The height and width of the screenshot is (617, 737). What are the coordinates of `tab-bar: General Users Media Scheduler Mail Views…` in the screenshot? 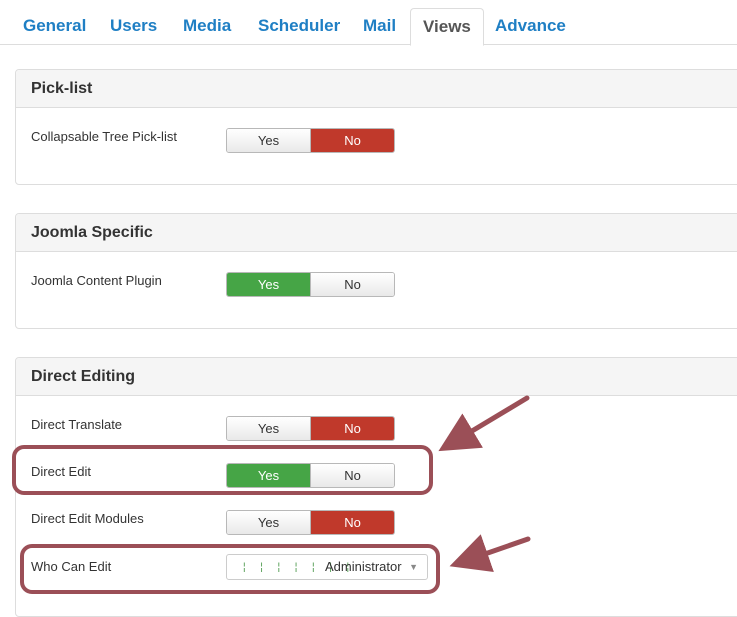 It's located at (368, 23).